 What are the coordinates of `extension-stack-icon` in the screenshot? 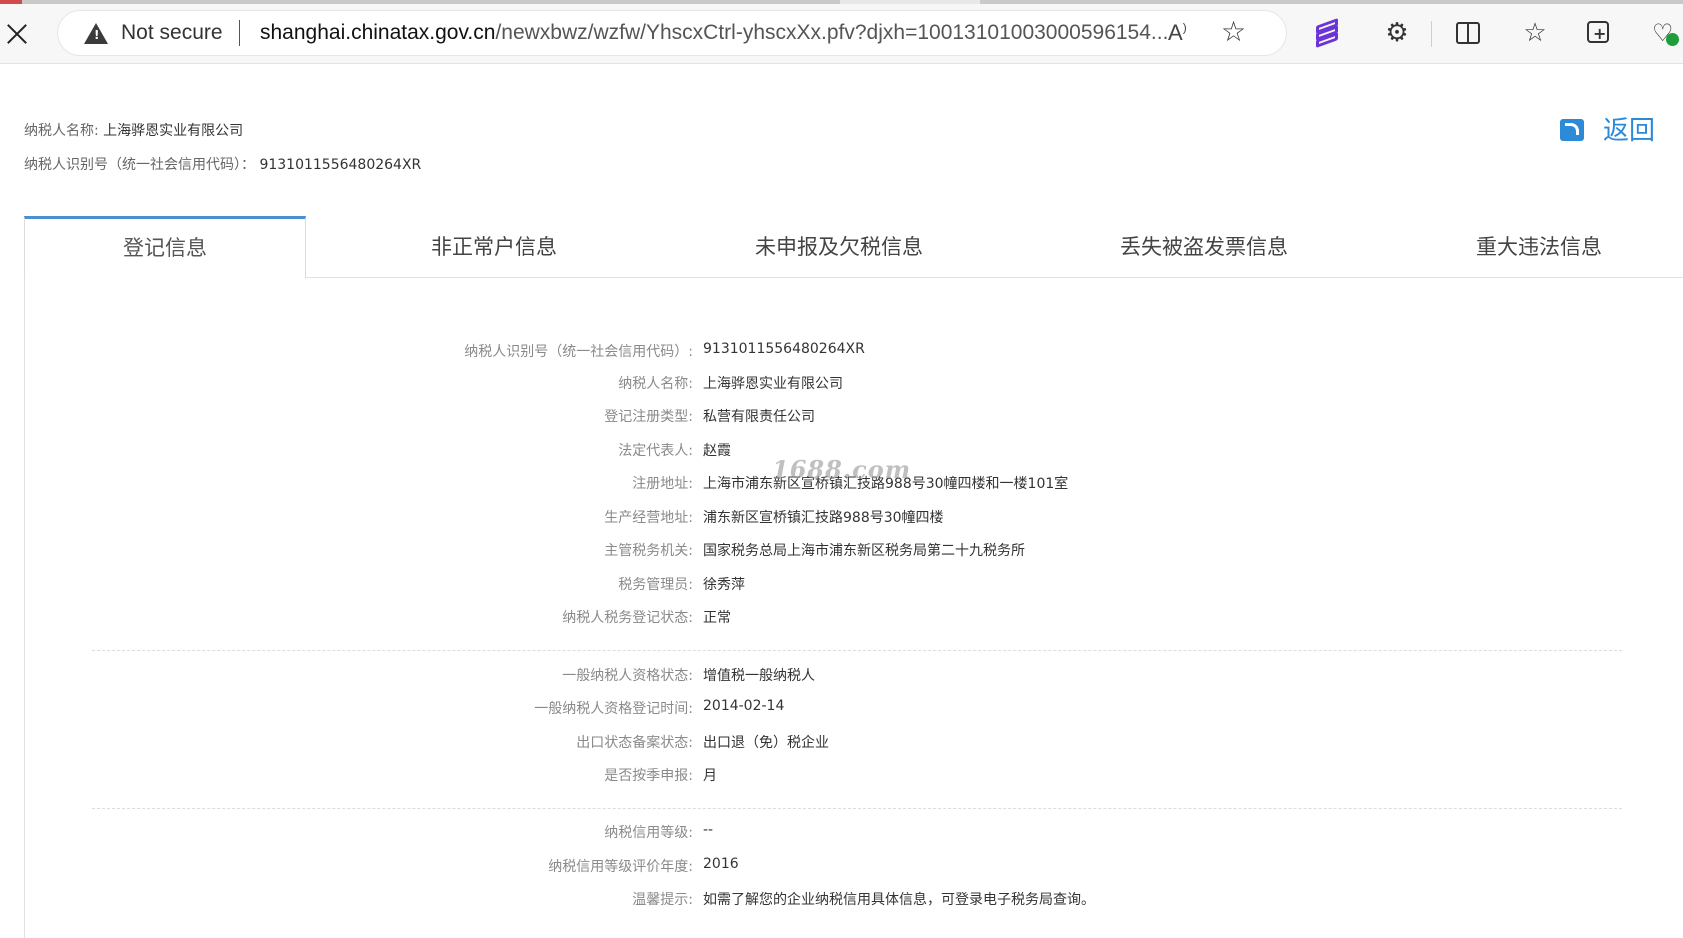 It's located at (1327, 33).